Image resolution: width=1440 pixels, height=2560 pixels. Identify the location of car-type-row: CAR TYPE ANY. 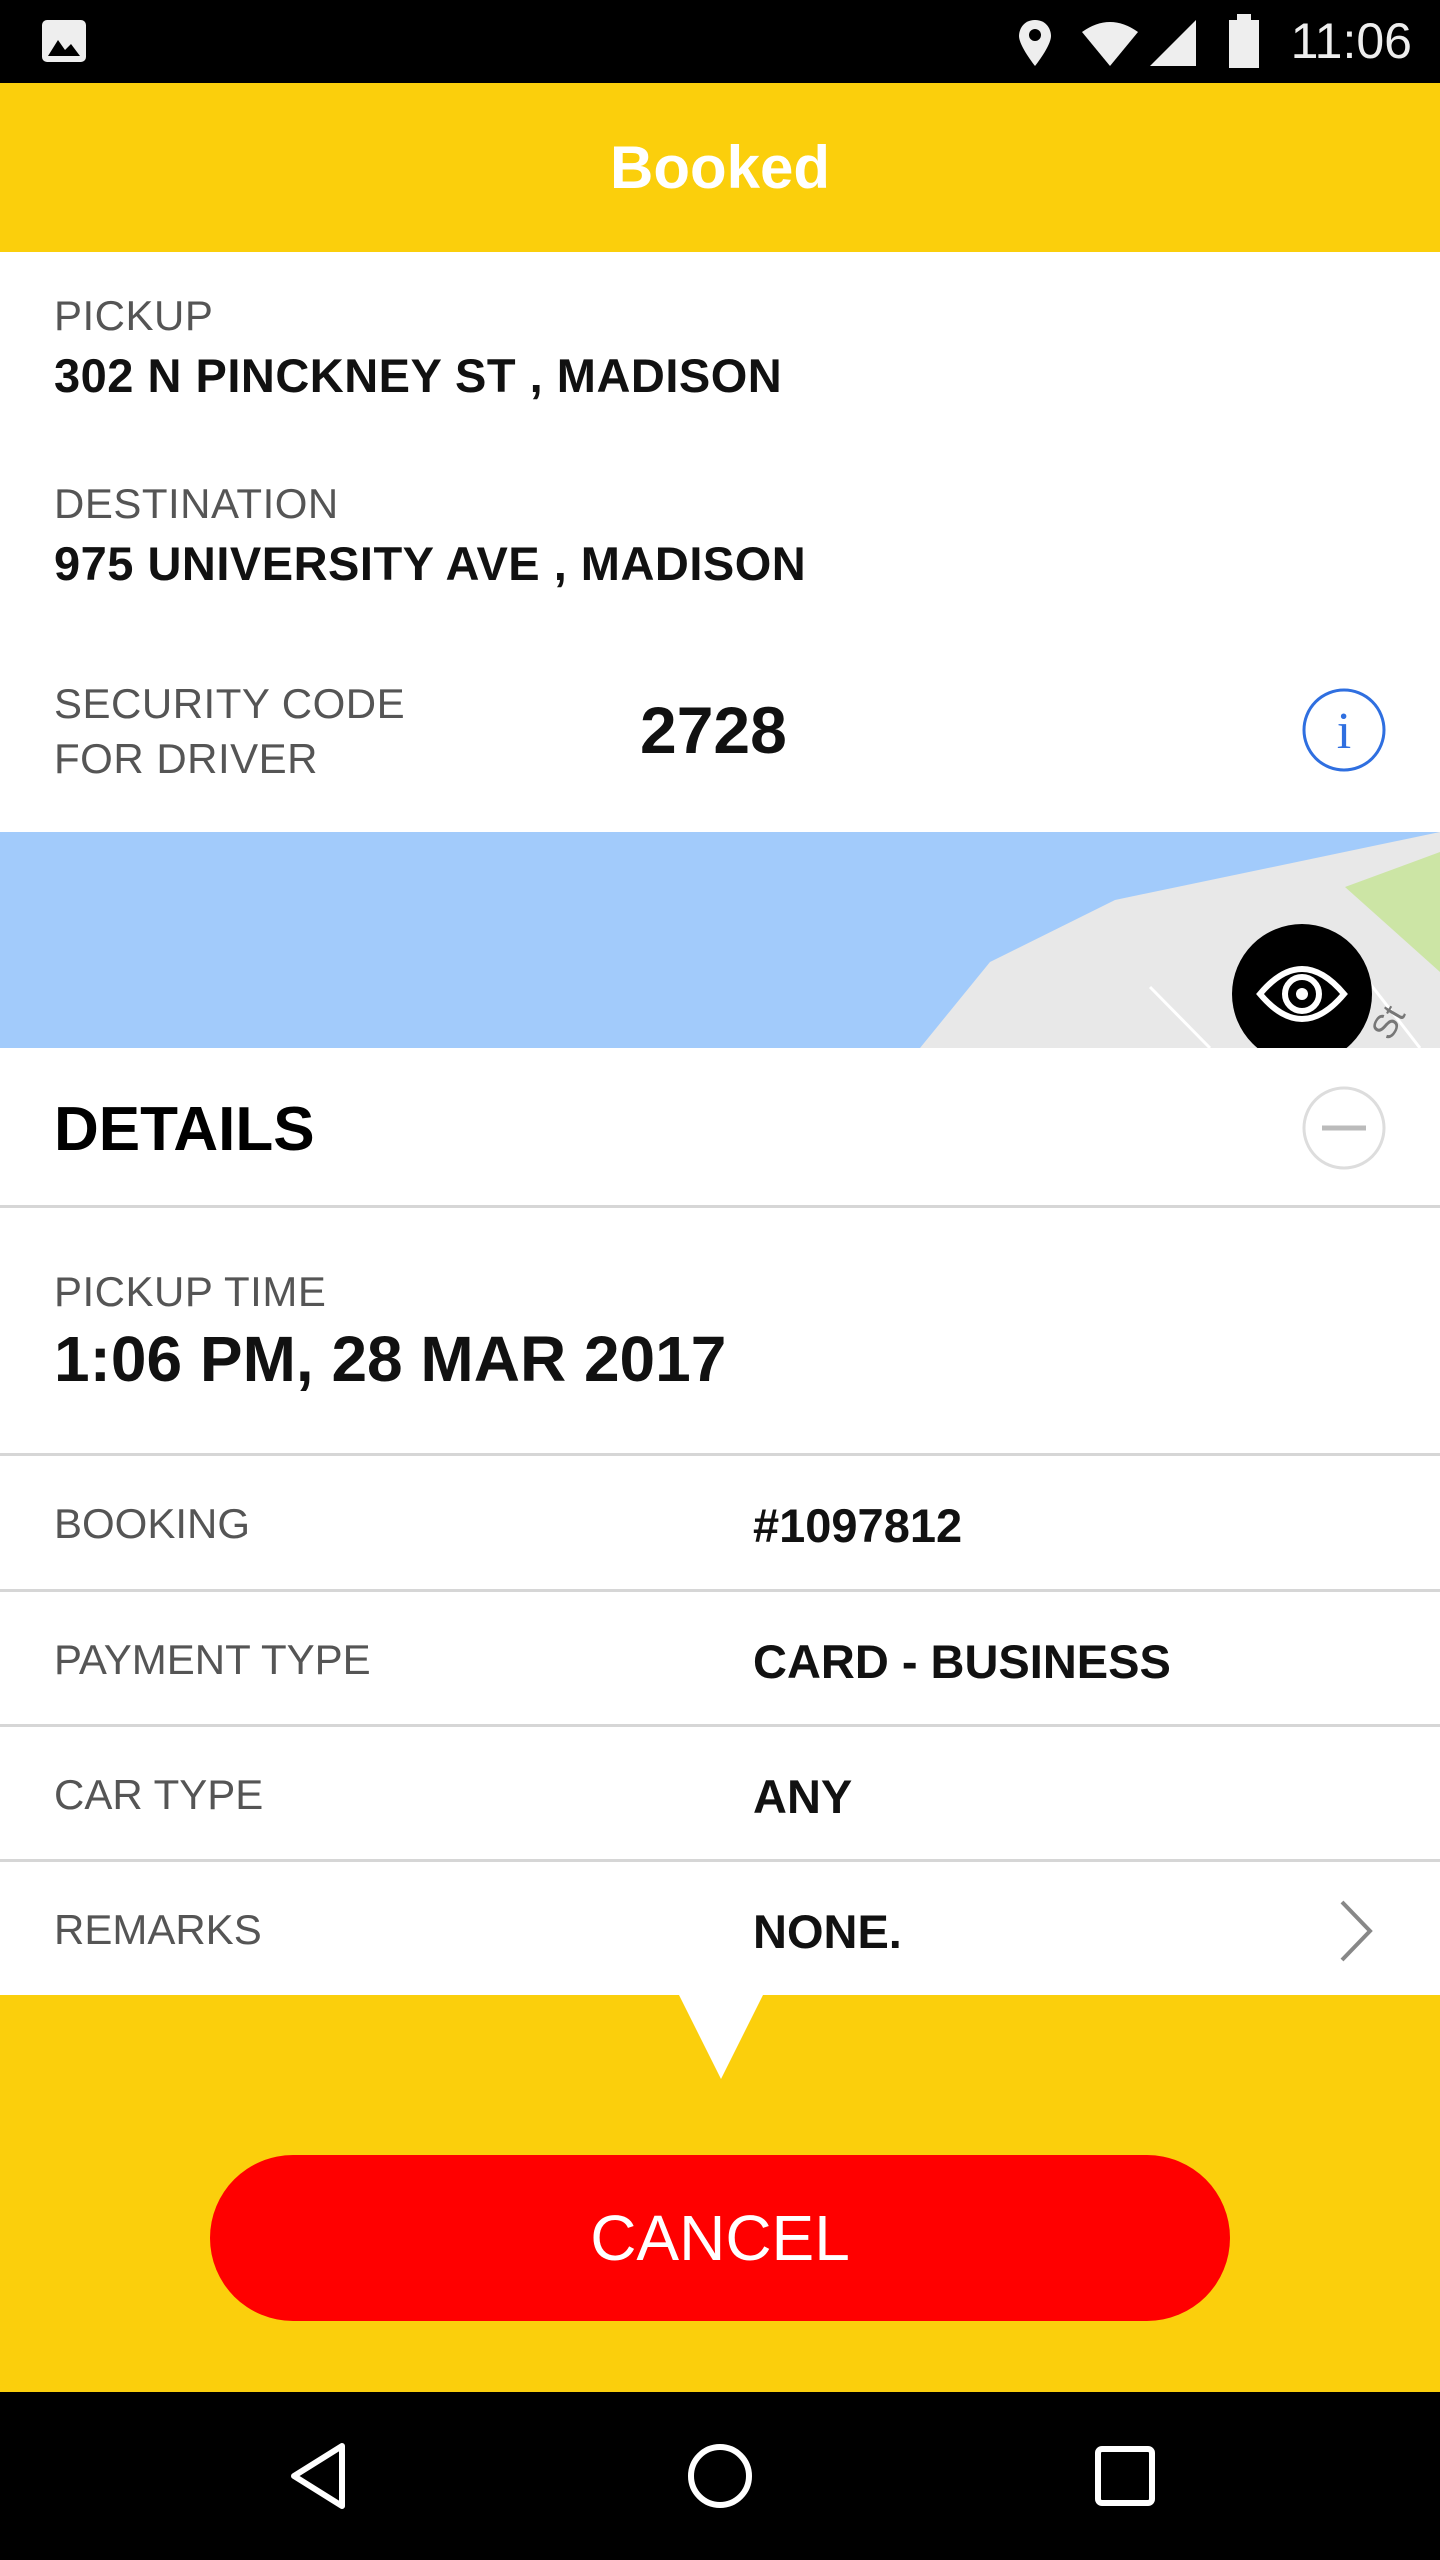
(720, 1794).